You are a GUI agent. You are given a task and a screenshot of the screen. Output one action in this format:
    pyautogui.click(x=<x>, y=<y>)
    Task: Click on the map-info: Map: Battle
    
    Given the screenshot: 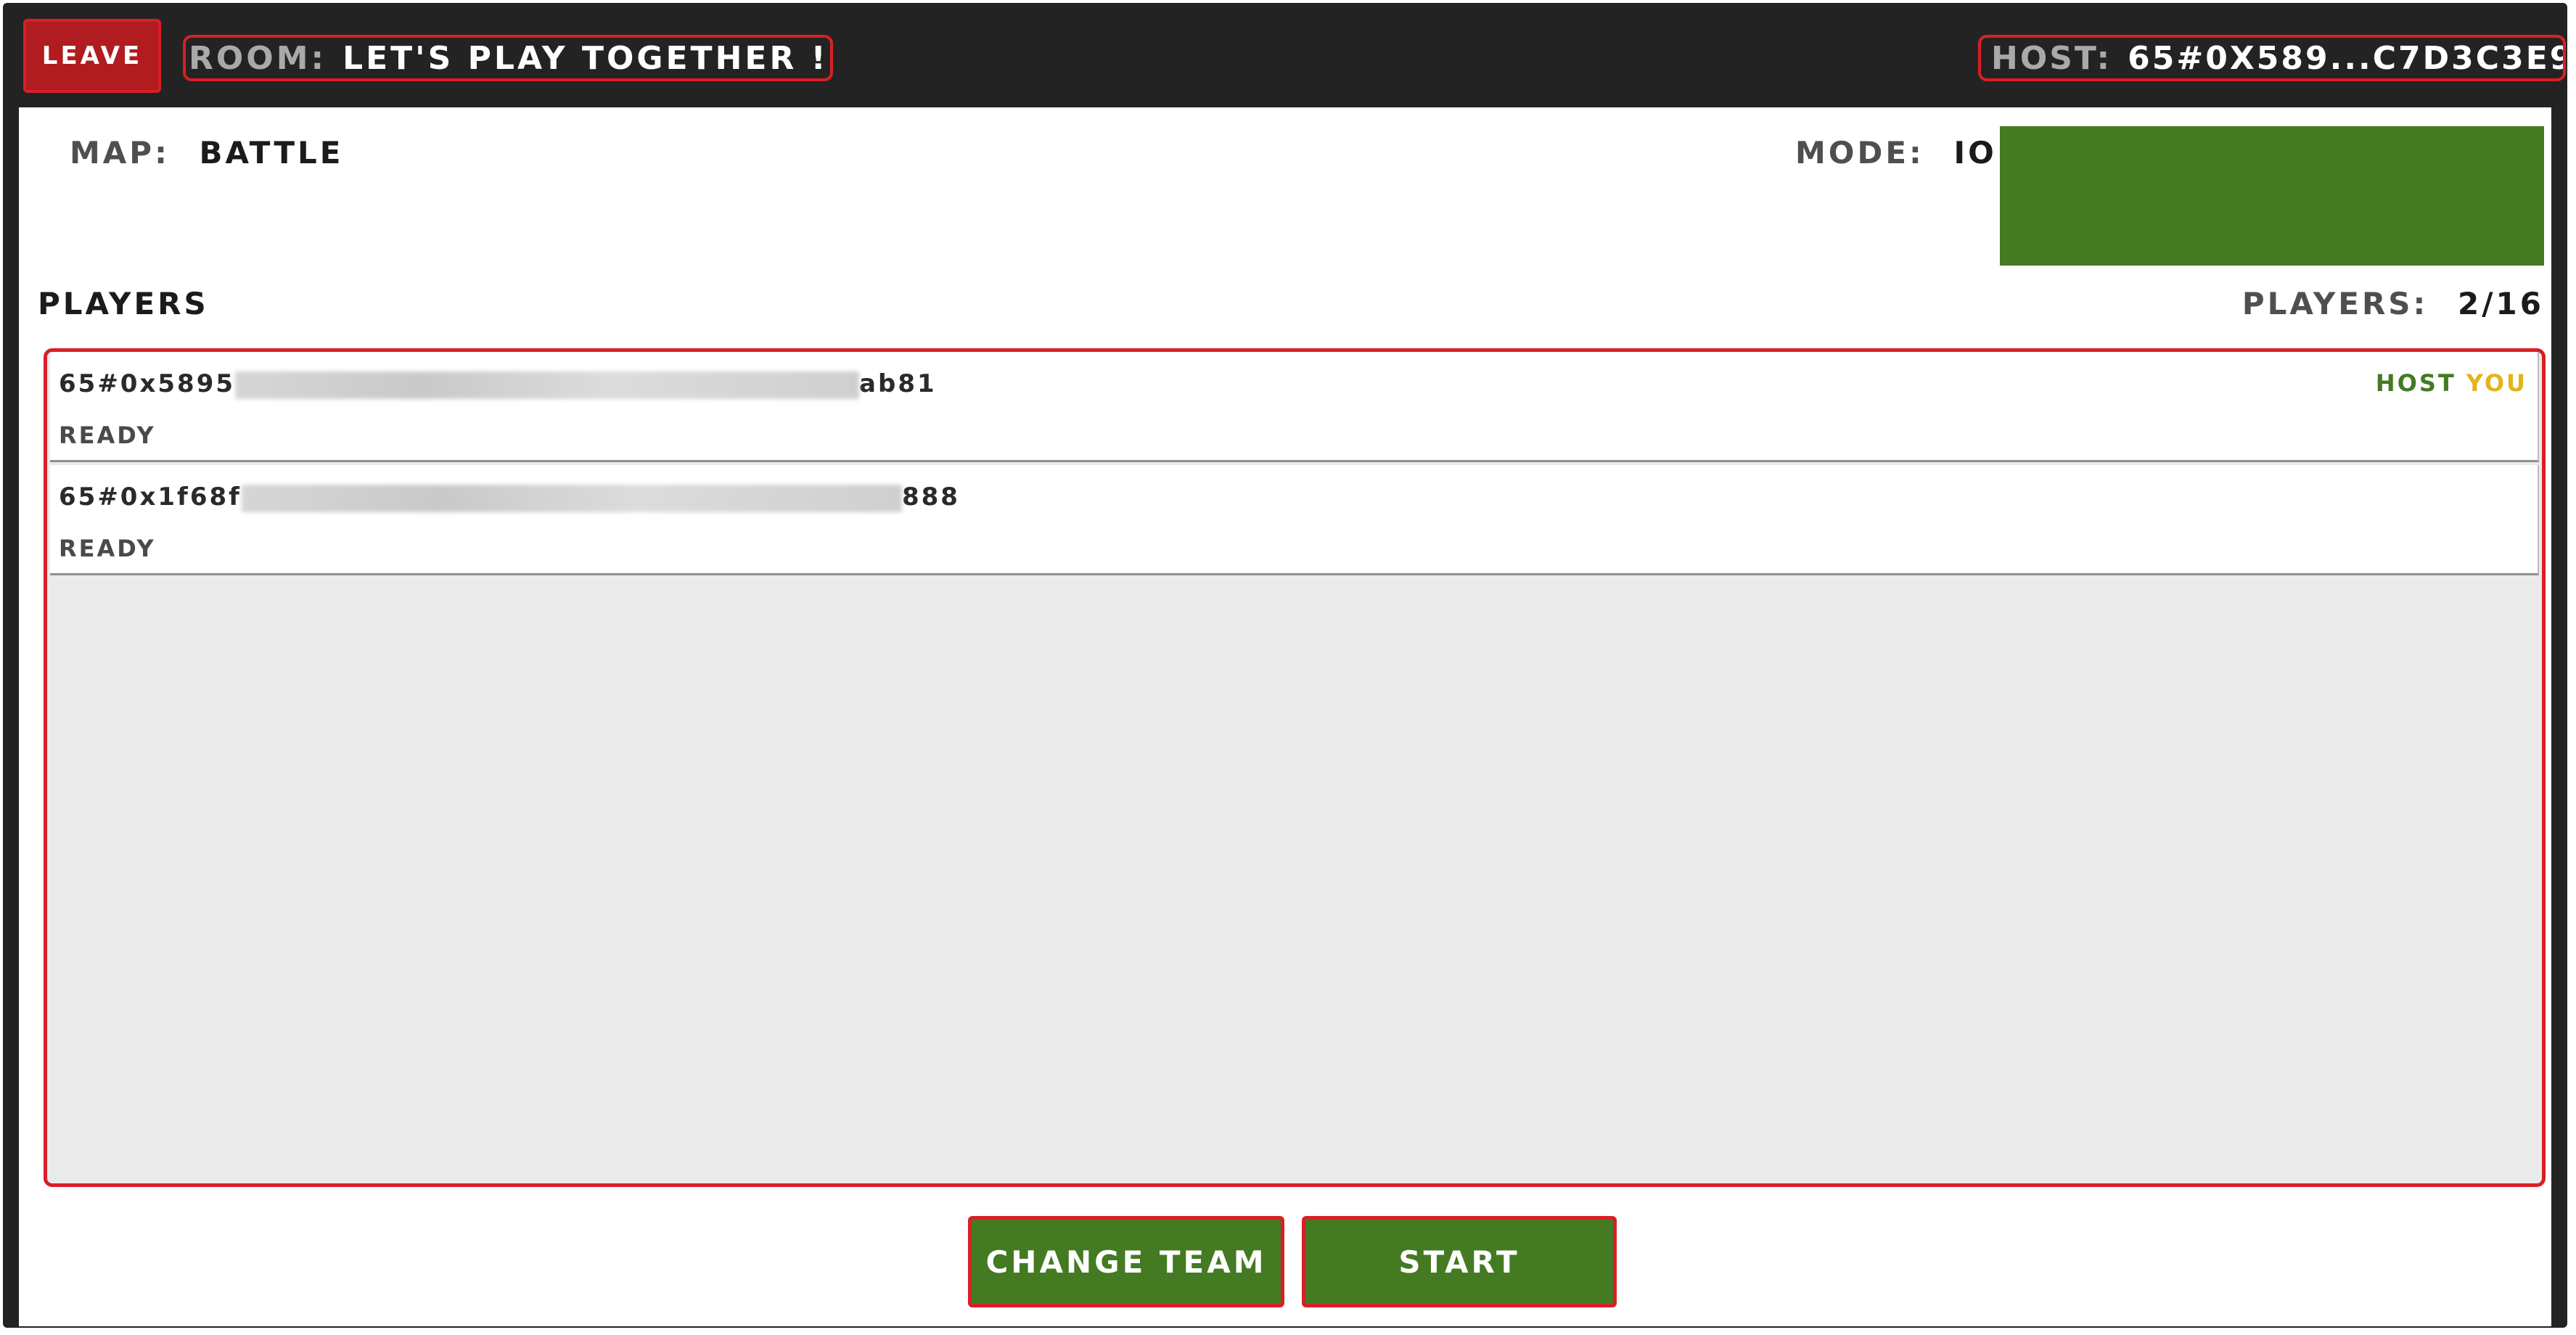 What is the action you would take?
    pyautogui.click(x=207, y=153)
    